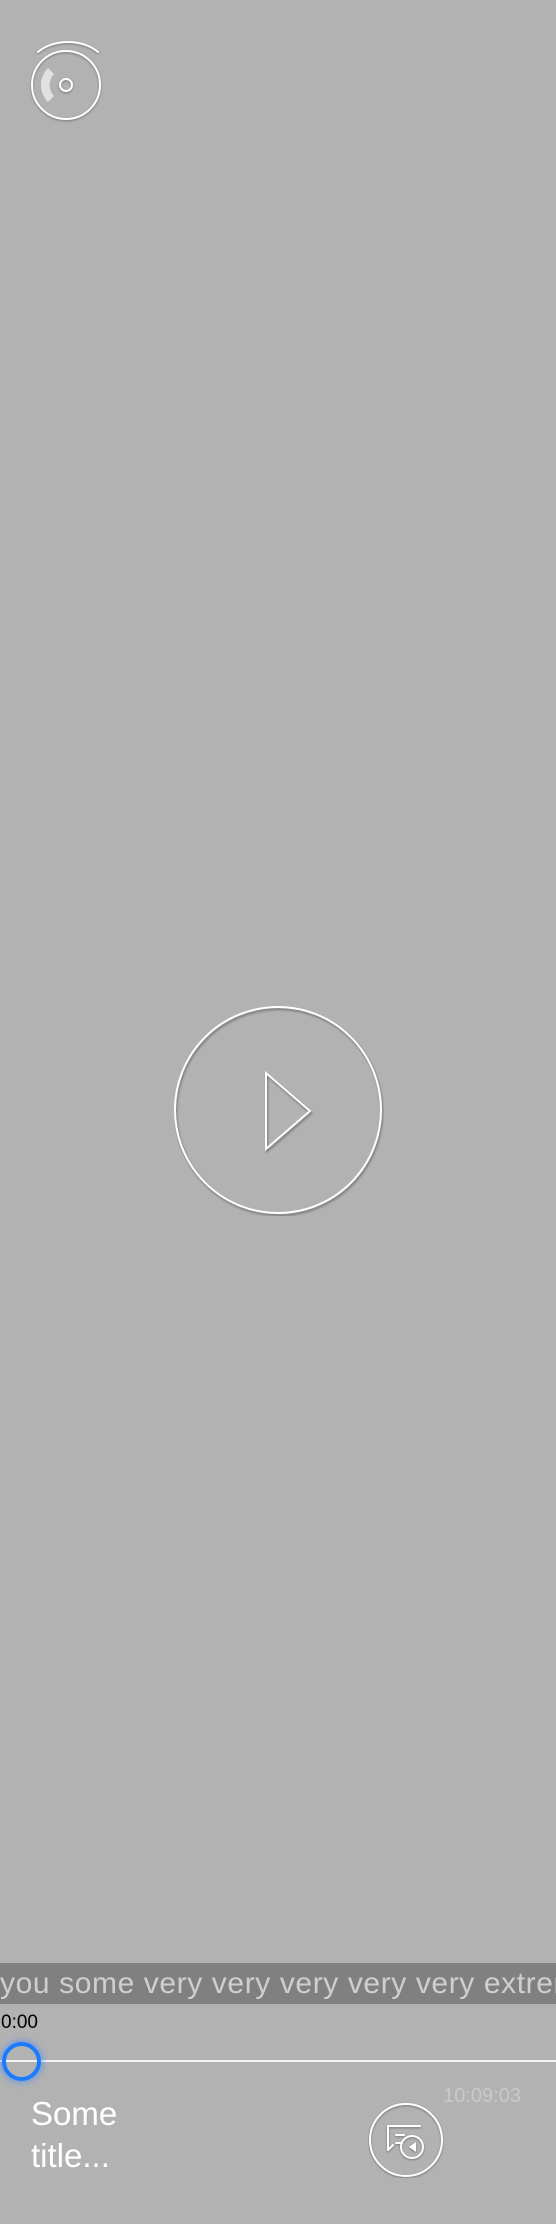  I want to click on cast-button, so click(66, 81).